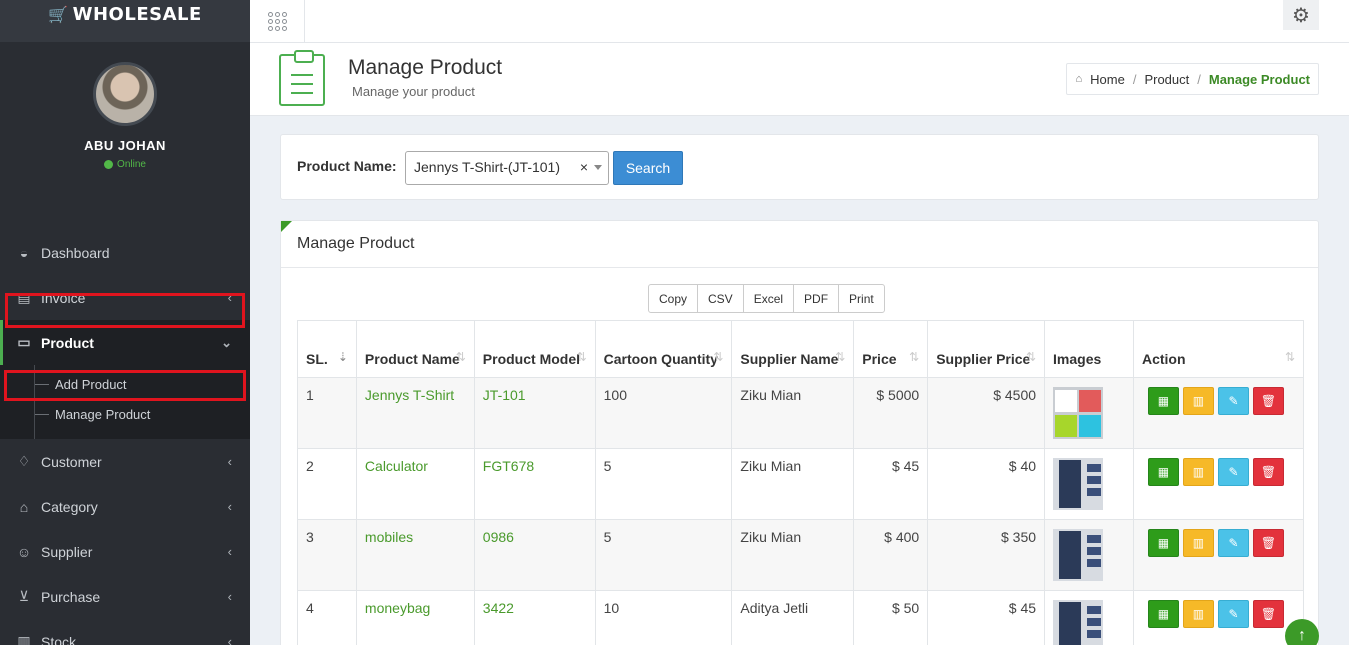 Image resolution: width=1349 pixels, height=645 pixels. I want to click on breadcrumb-home: Home, so click(1107, 79).